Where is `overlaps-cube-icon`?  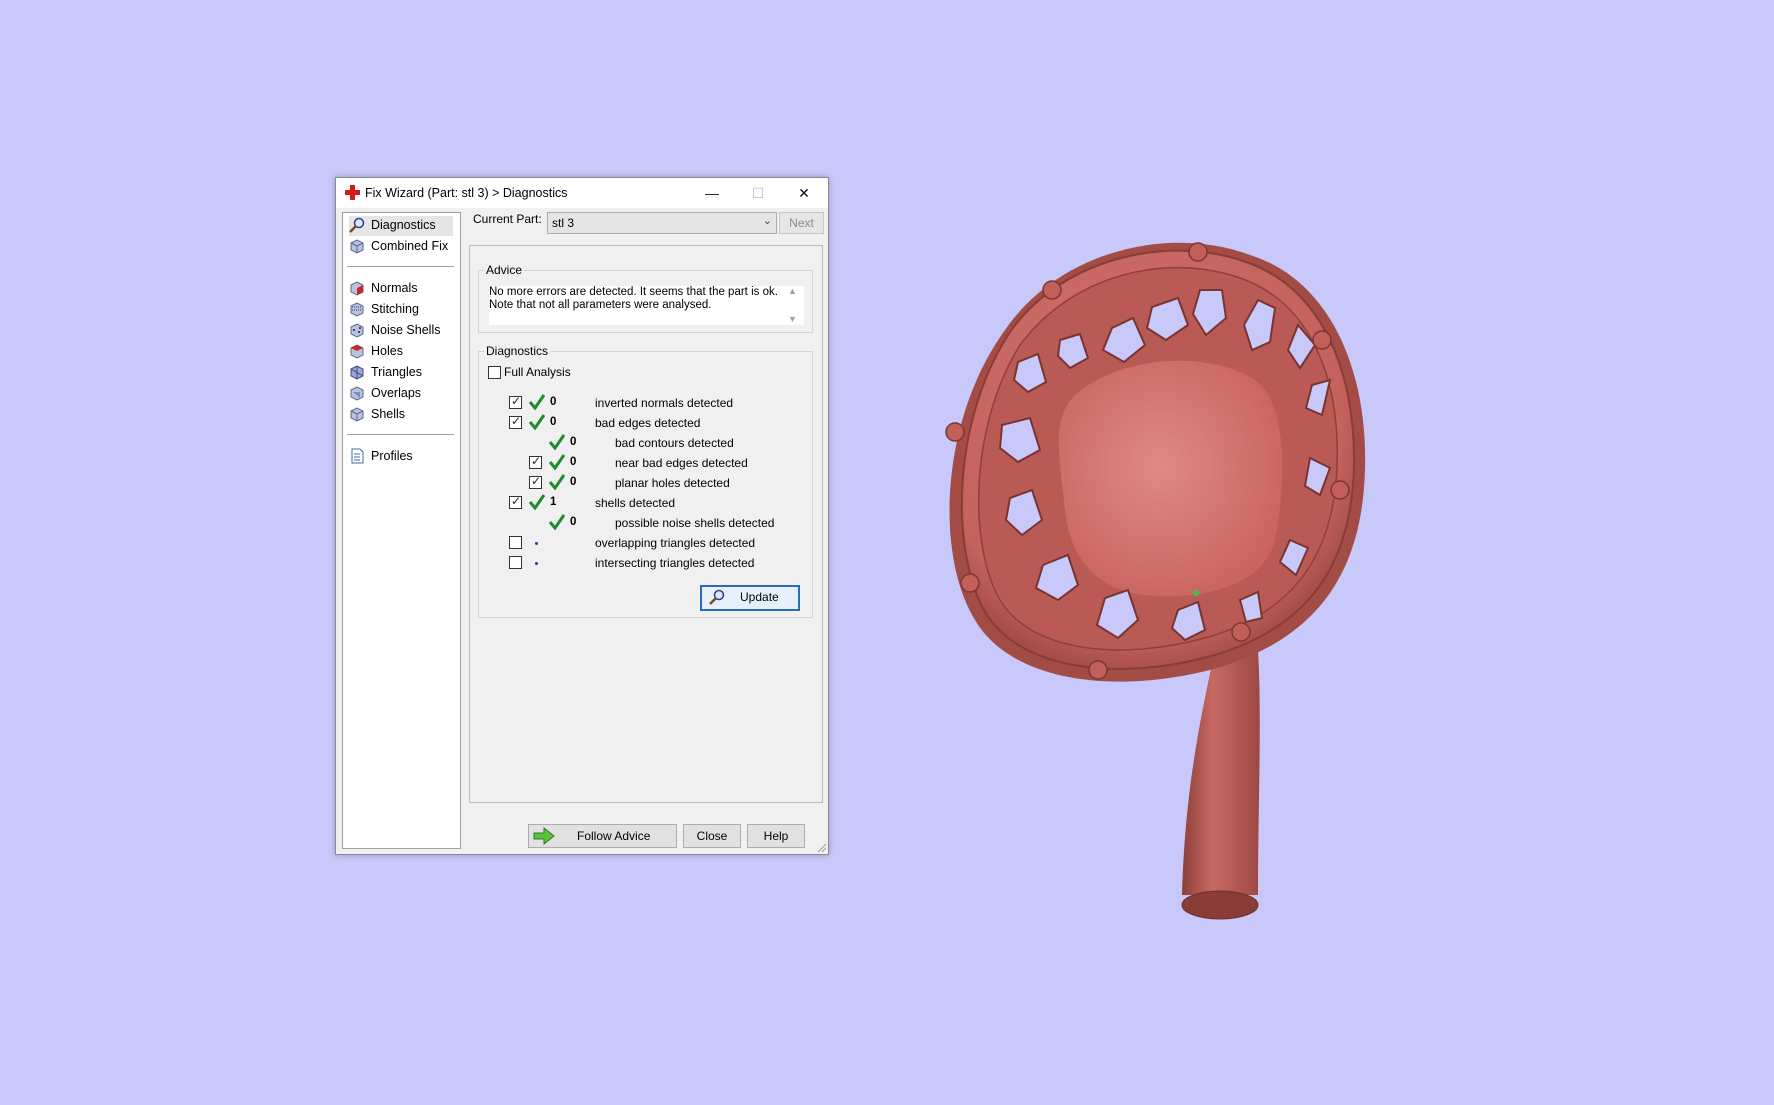
overlaps-cube-icon is located at coordinates (357, 393).